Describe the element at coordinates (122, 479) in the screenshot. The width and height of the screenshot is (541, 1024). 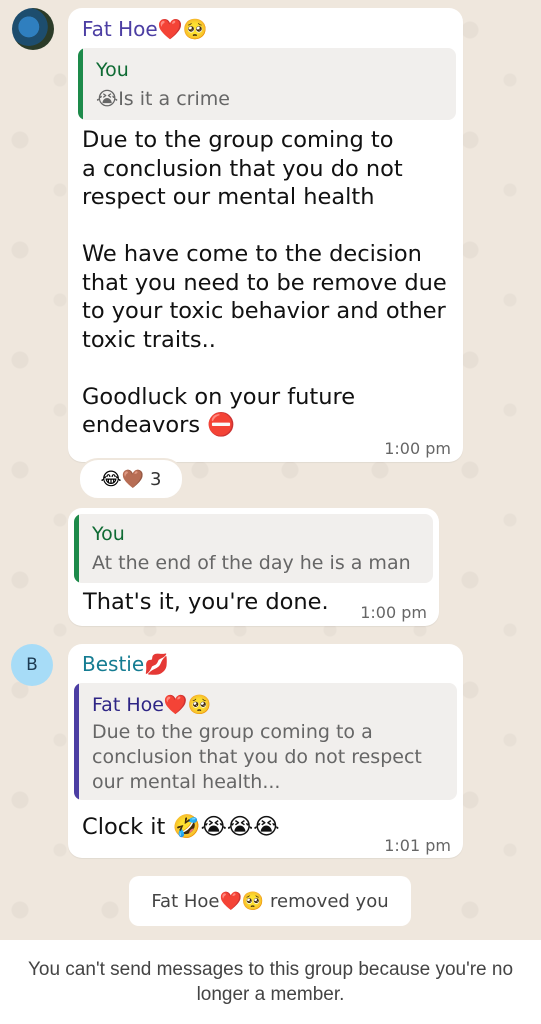
I see `reaction-emojis: 😂🤎` at that location.